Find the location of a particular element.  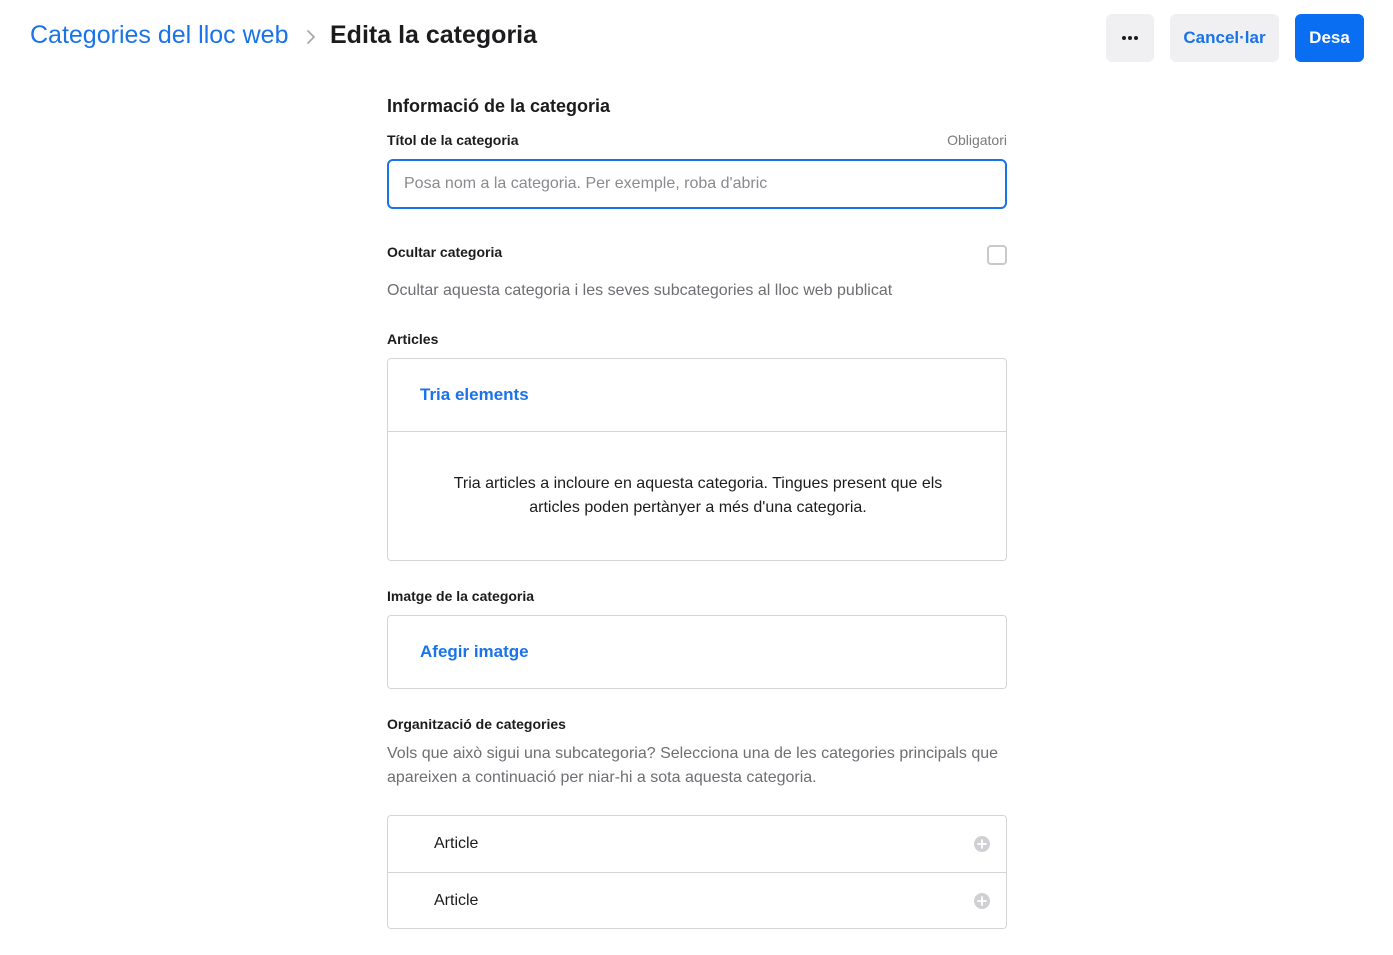

more-options-button is located at coordinates (1130, 38).